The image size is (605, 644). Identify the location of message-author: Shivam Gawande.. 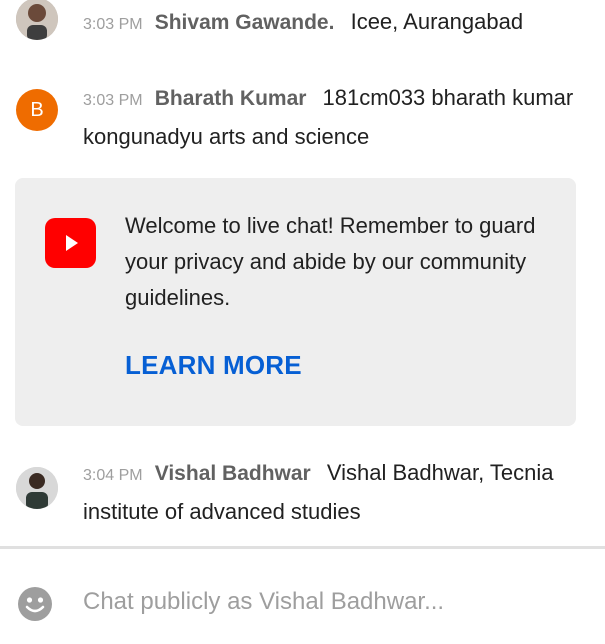
(245, 22).